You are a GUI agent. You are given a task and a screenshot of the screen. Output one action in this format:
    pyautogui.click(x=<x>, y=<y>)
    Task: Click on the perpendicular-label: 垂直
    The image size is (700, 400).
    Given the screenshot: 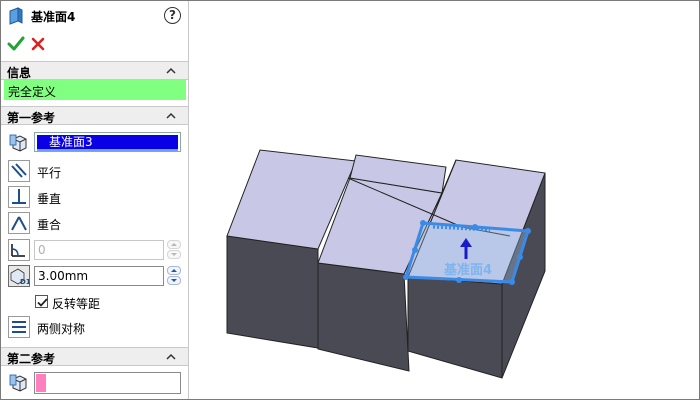 What is the action you would take?
    pyautogui.click(x=49, y=198)
    